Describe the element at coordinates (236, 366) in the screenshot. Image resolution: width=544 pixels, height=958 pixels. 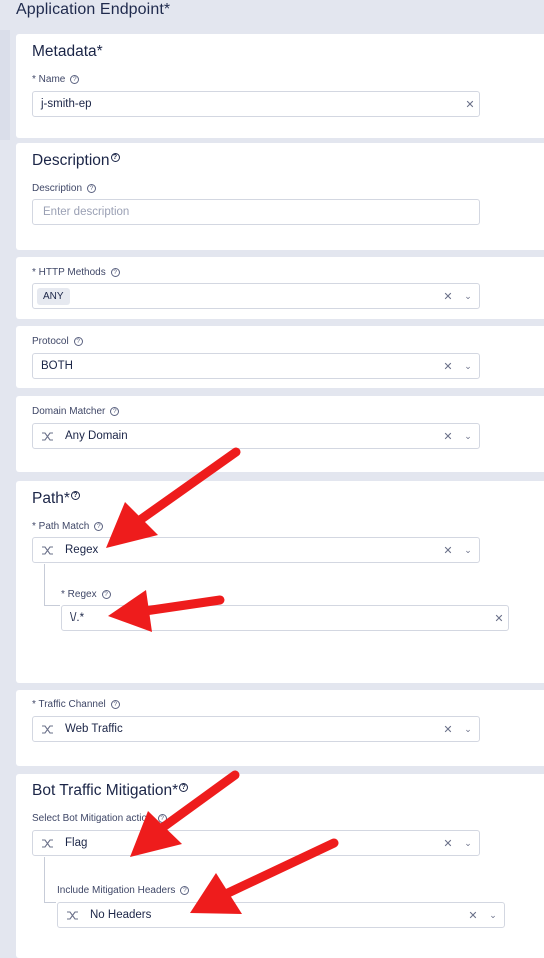
I see `protocol-value: BOTH` at that location.